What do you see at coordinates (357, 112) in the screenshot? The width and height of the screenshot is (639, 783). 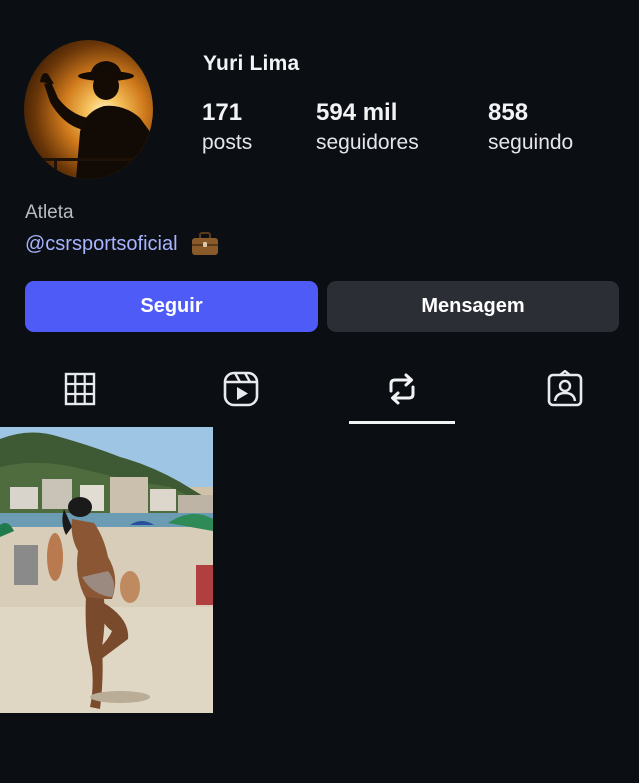 I see `followers-count-value: 594 mil` at bounding box center [357, 112].